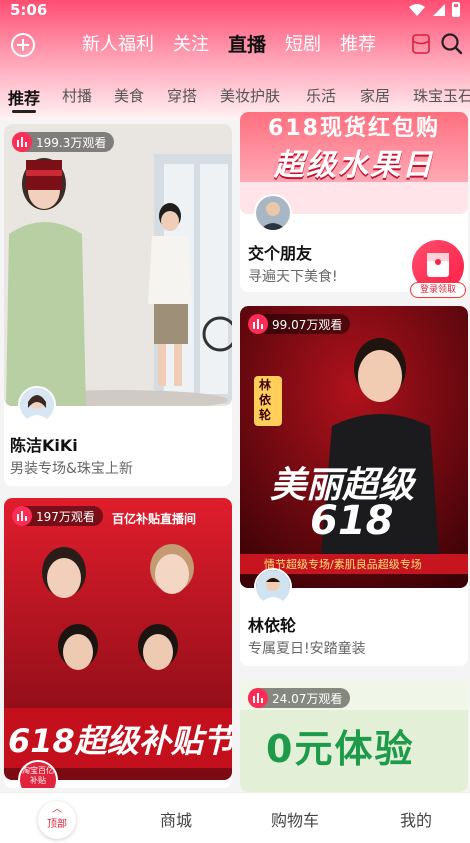 The image size is (470, 843). Describe the element at coordinates (303, 43) in the screenshot. I see `tab-short-drama: 短剧` at that location.